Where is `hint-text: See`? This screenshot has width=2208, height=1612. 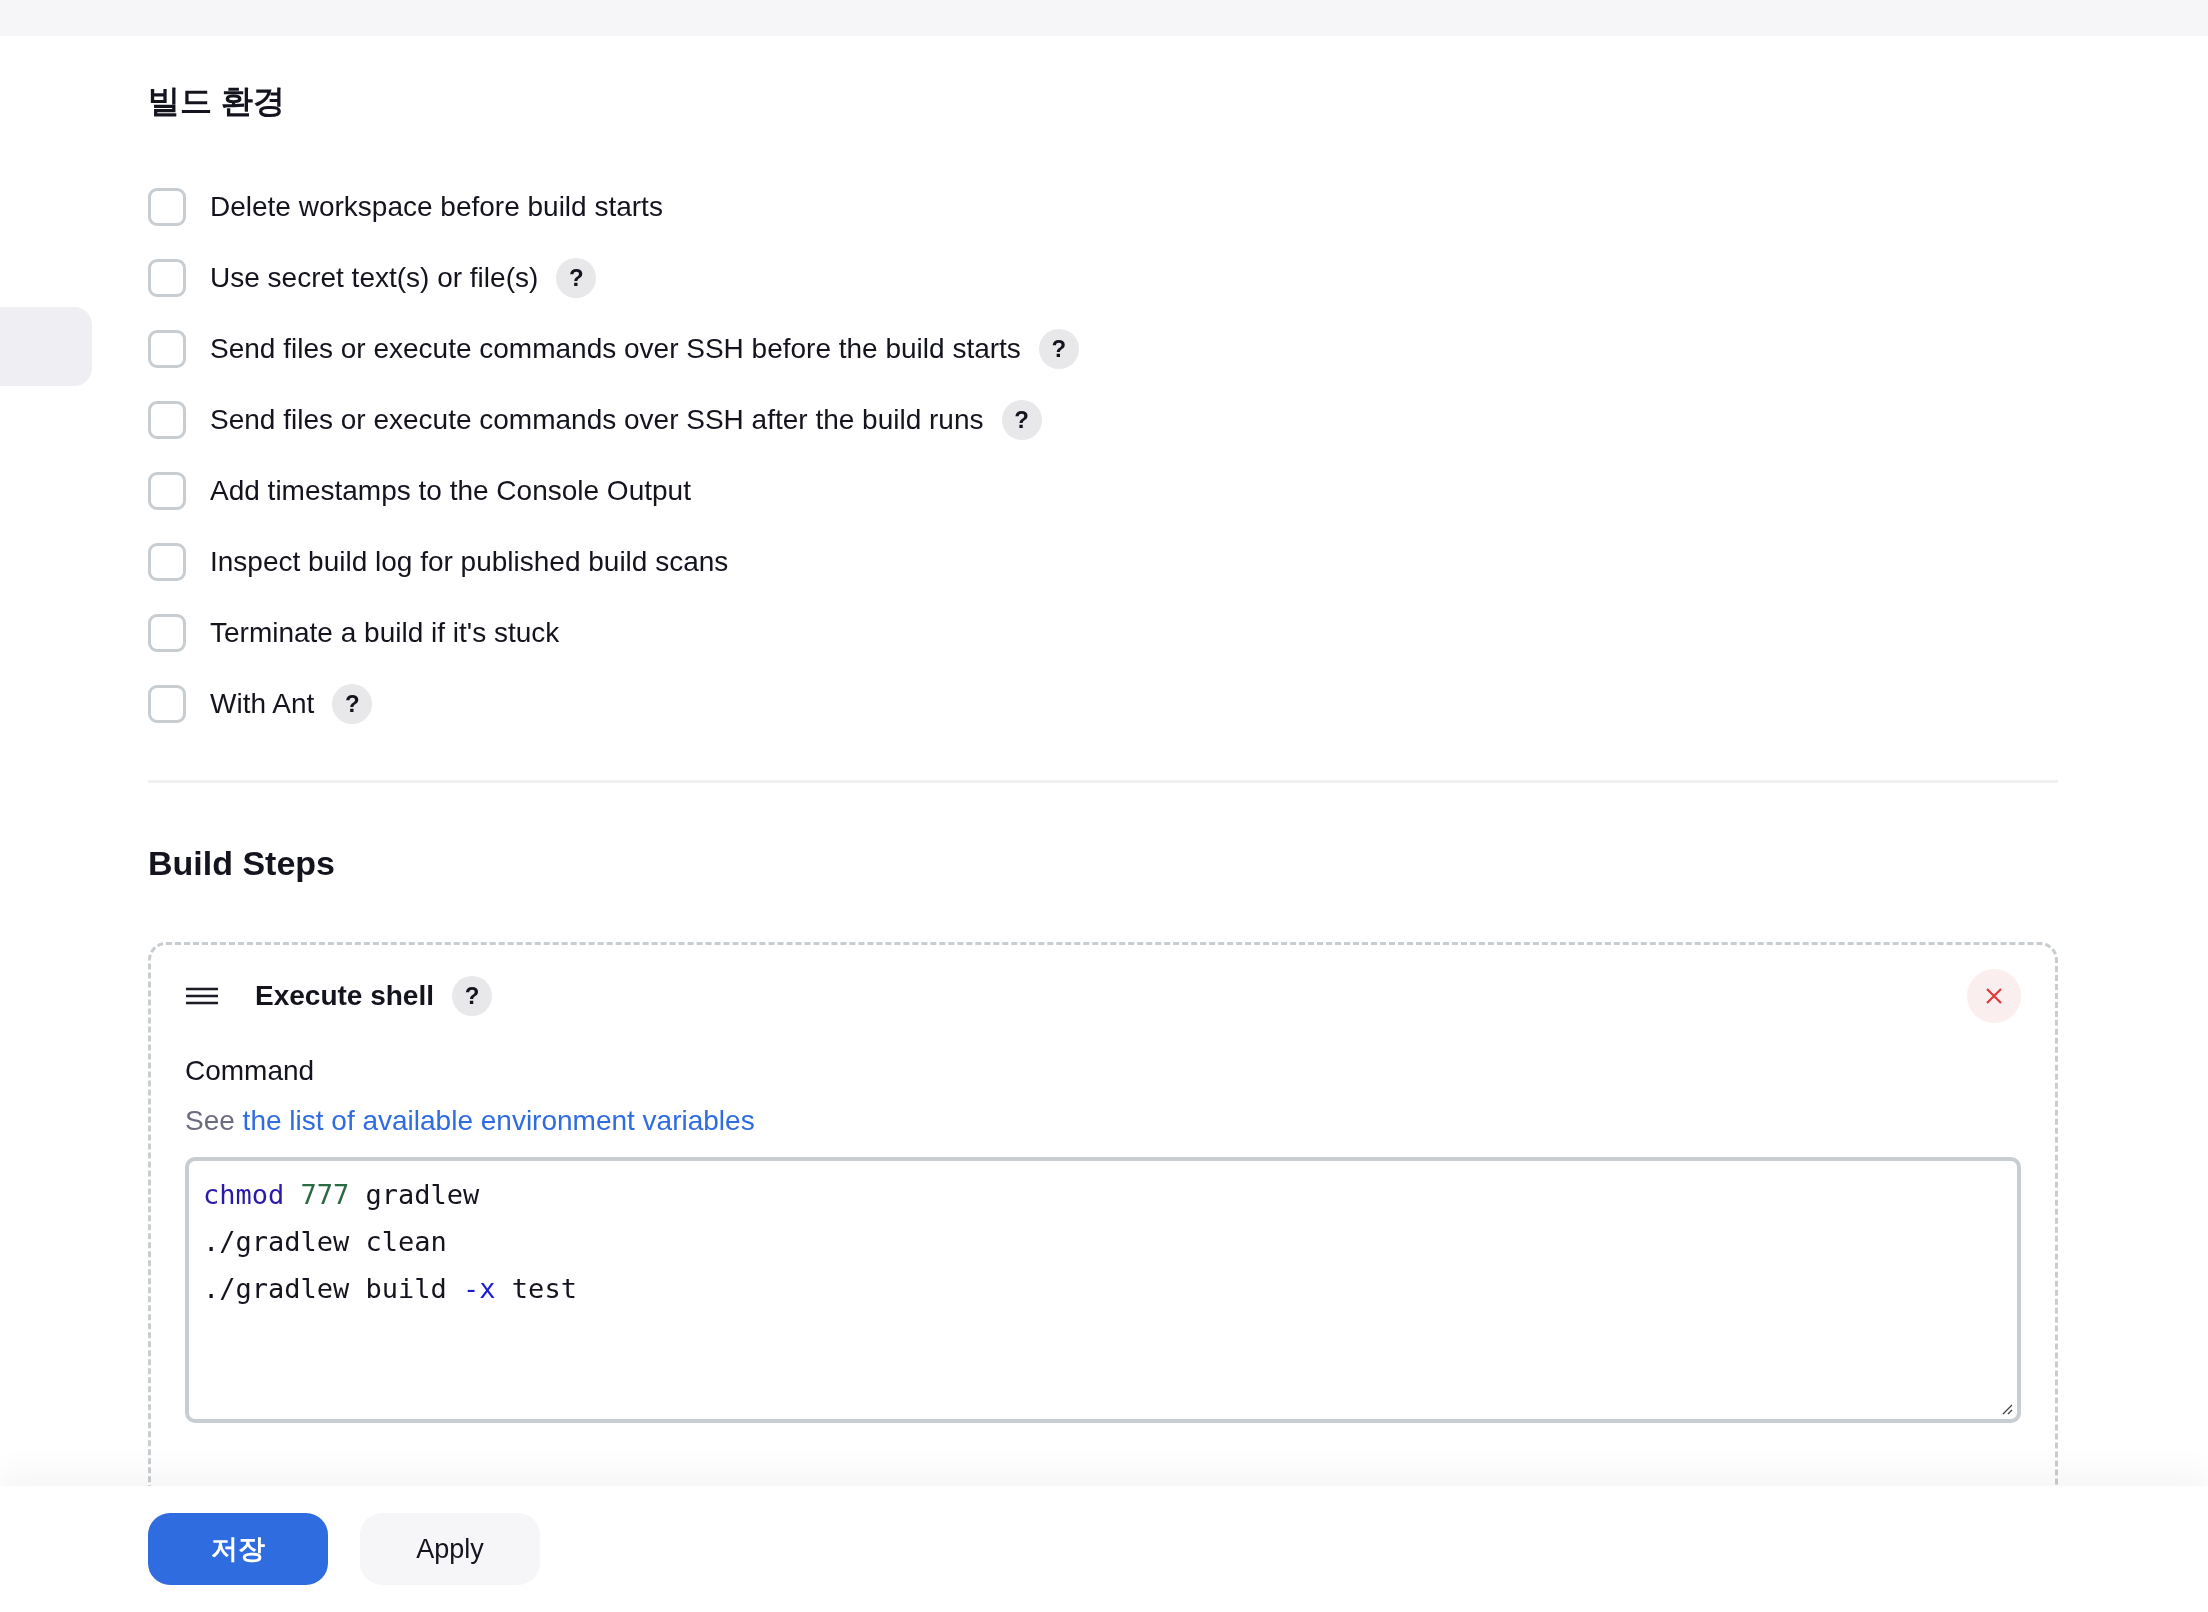
hint-text: See is located at coordinates (210, 1121).